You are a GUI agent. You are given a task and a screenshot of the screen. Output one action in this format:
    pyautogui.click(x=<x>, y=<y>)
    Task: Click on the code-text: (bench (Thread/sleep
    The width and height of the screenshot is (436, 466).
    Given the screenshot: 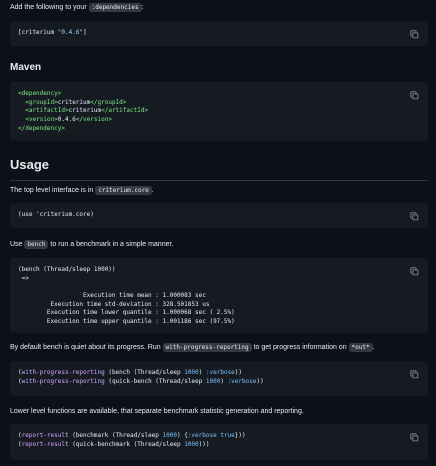 What is the action you would take?
    pyautogui.click(x=144, y=372)
    